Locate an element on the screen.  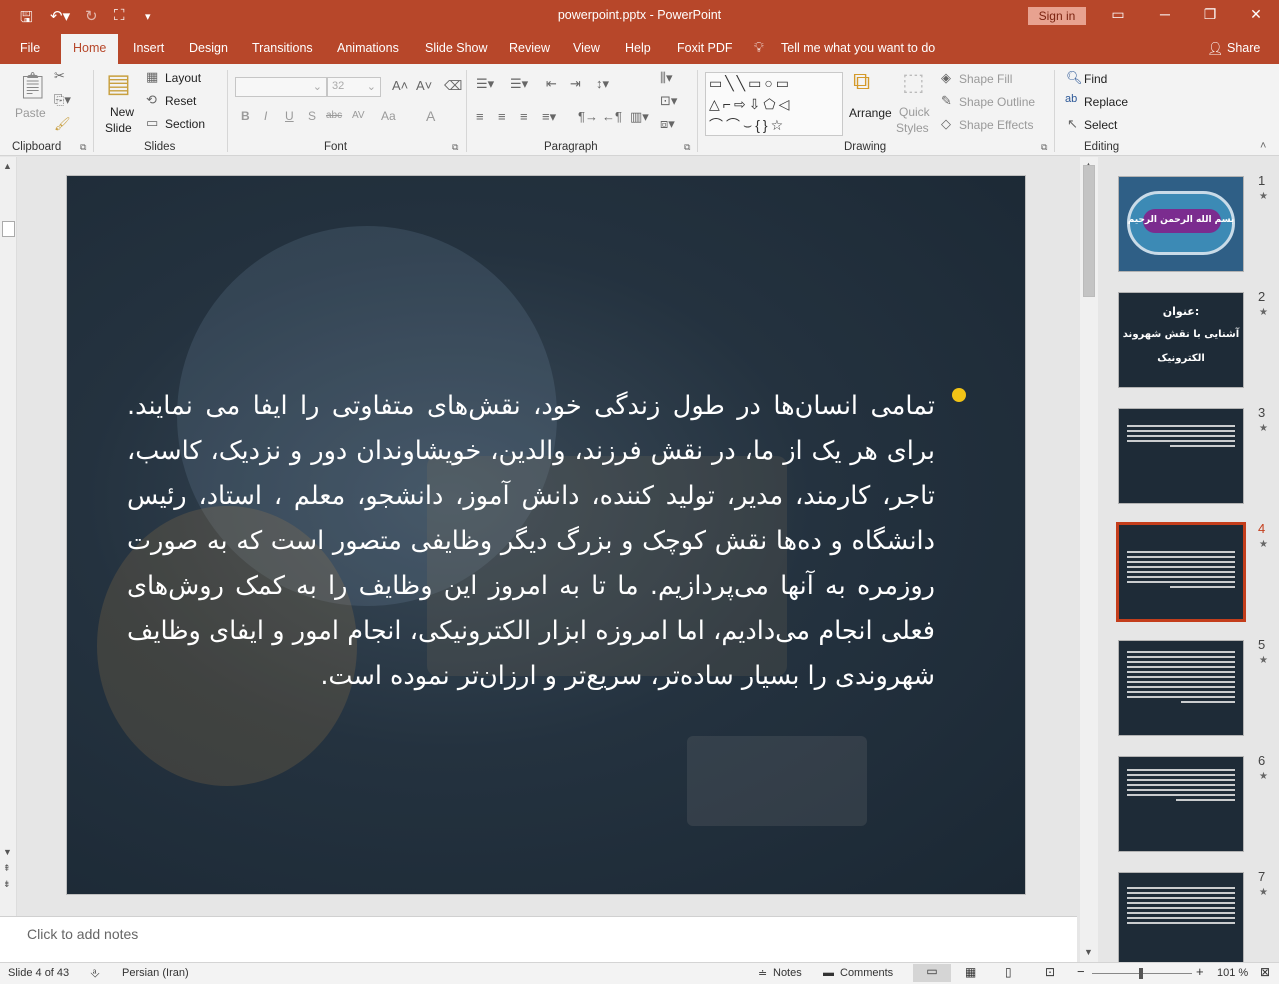
increase-indent-icon: ⇥ is located at coordinates (575, 84).